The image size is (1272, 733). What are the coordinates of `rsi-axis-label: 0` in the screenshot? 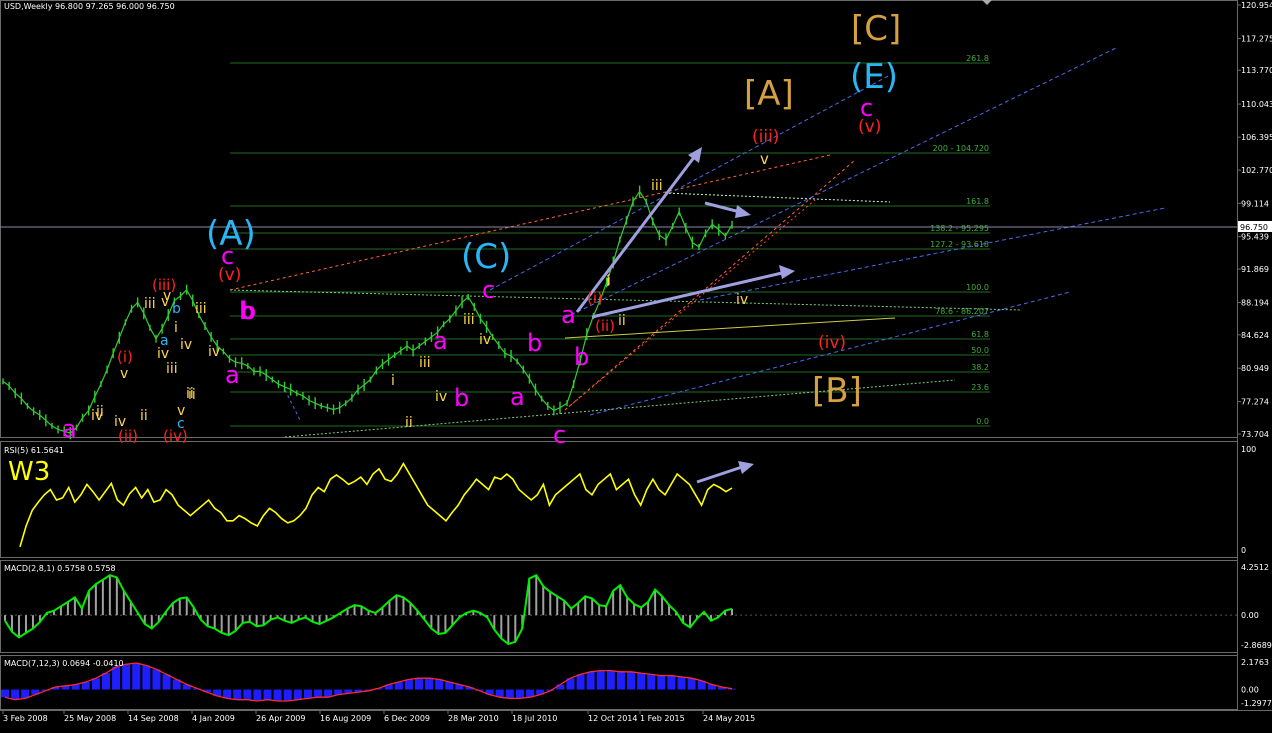 It's located at (1243, 550).